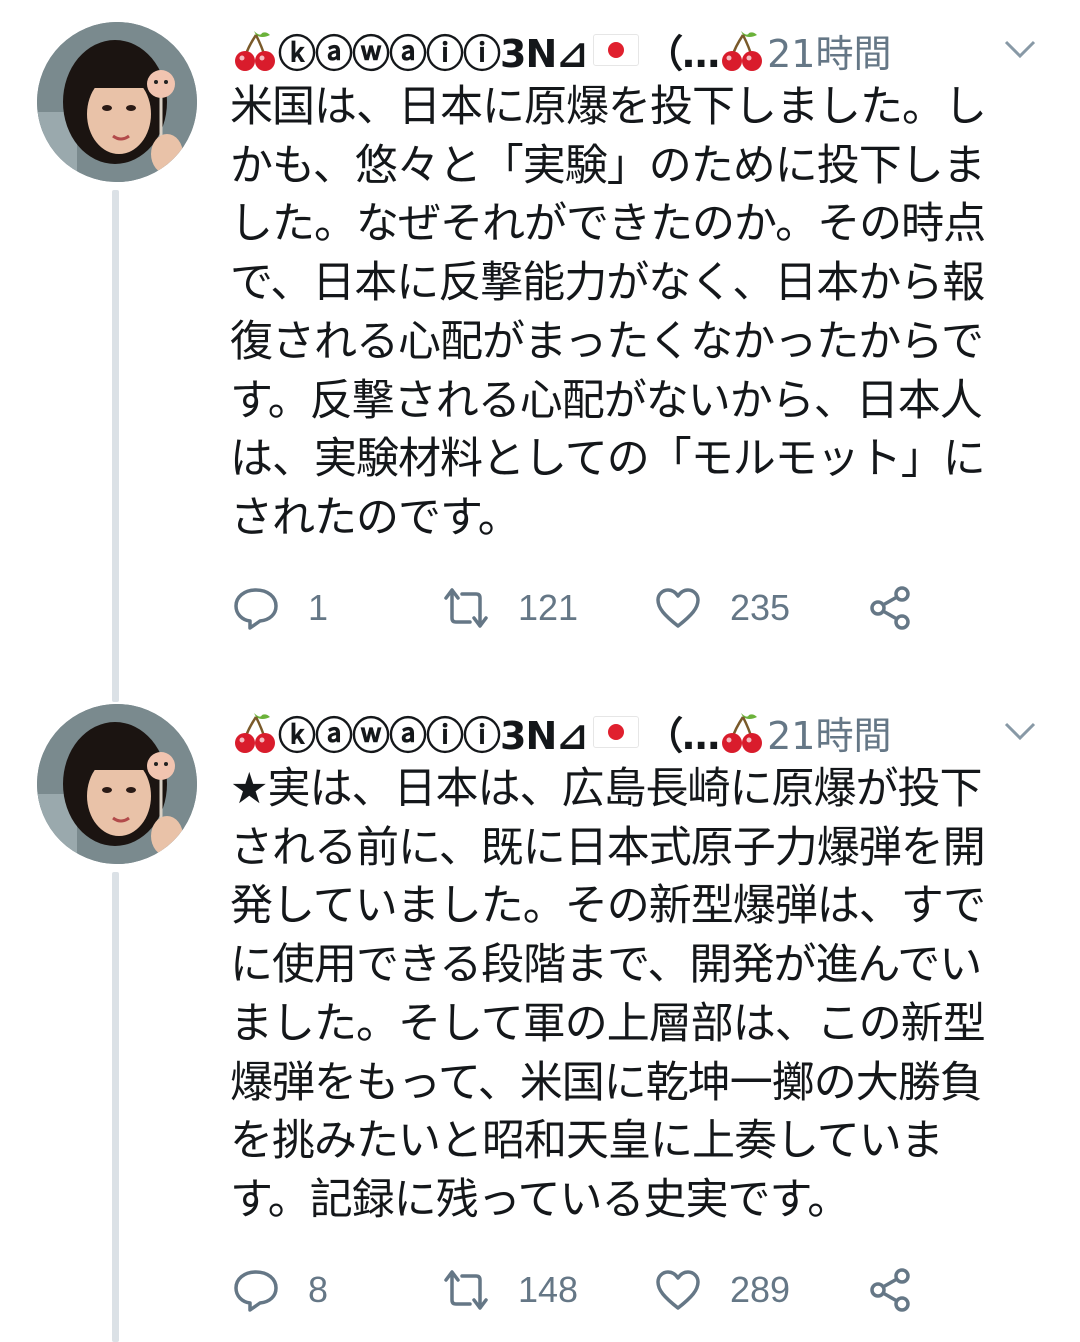  I want to click on tweet-line: した。なぜそれができたのか。その時点, so click(608, 224).